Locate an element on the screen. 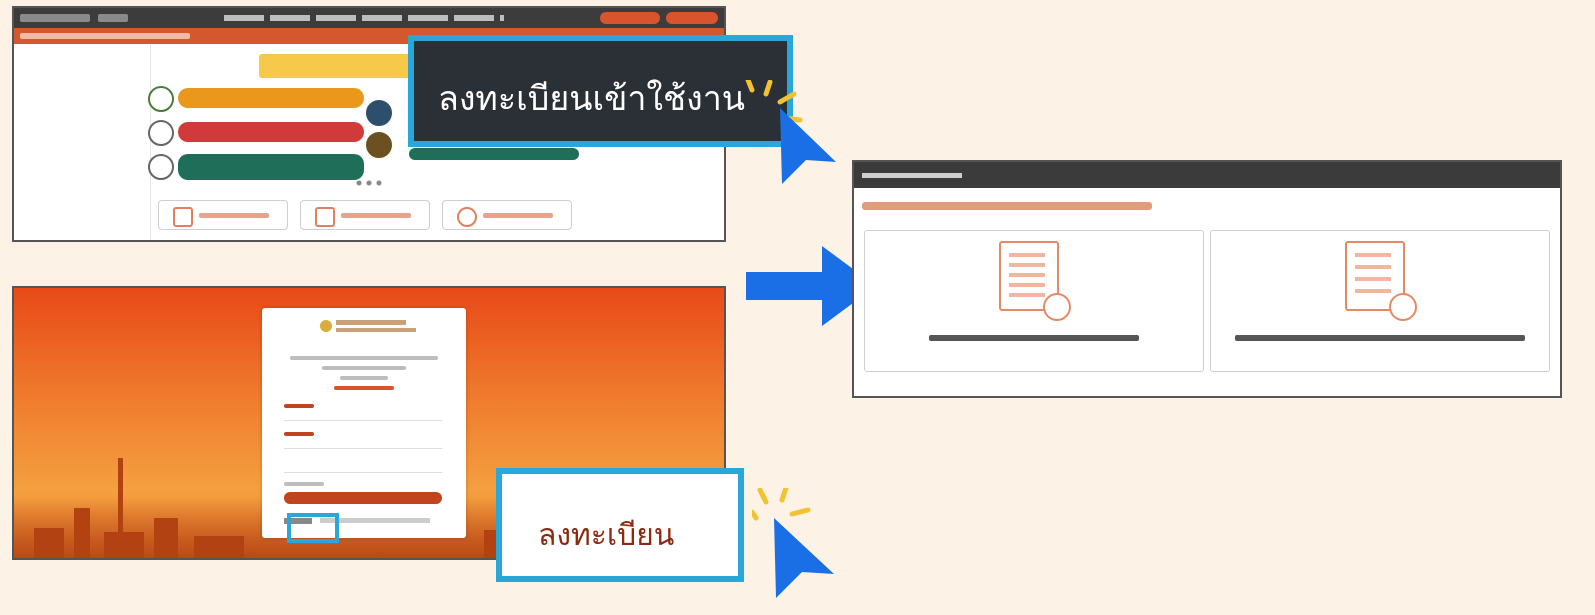  link-button-1-label is located at coordinates (234, 215).